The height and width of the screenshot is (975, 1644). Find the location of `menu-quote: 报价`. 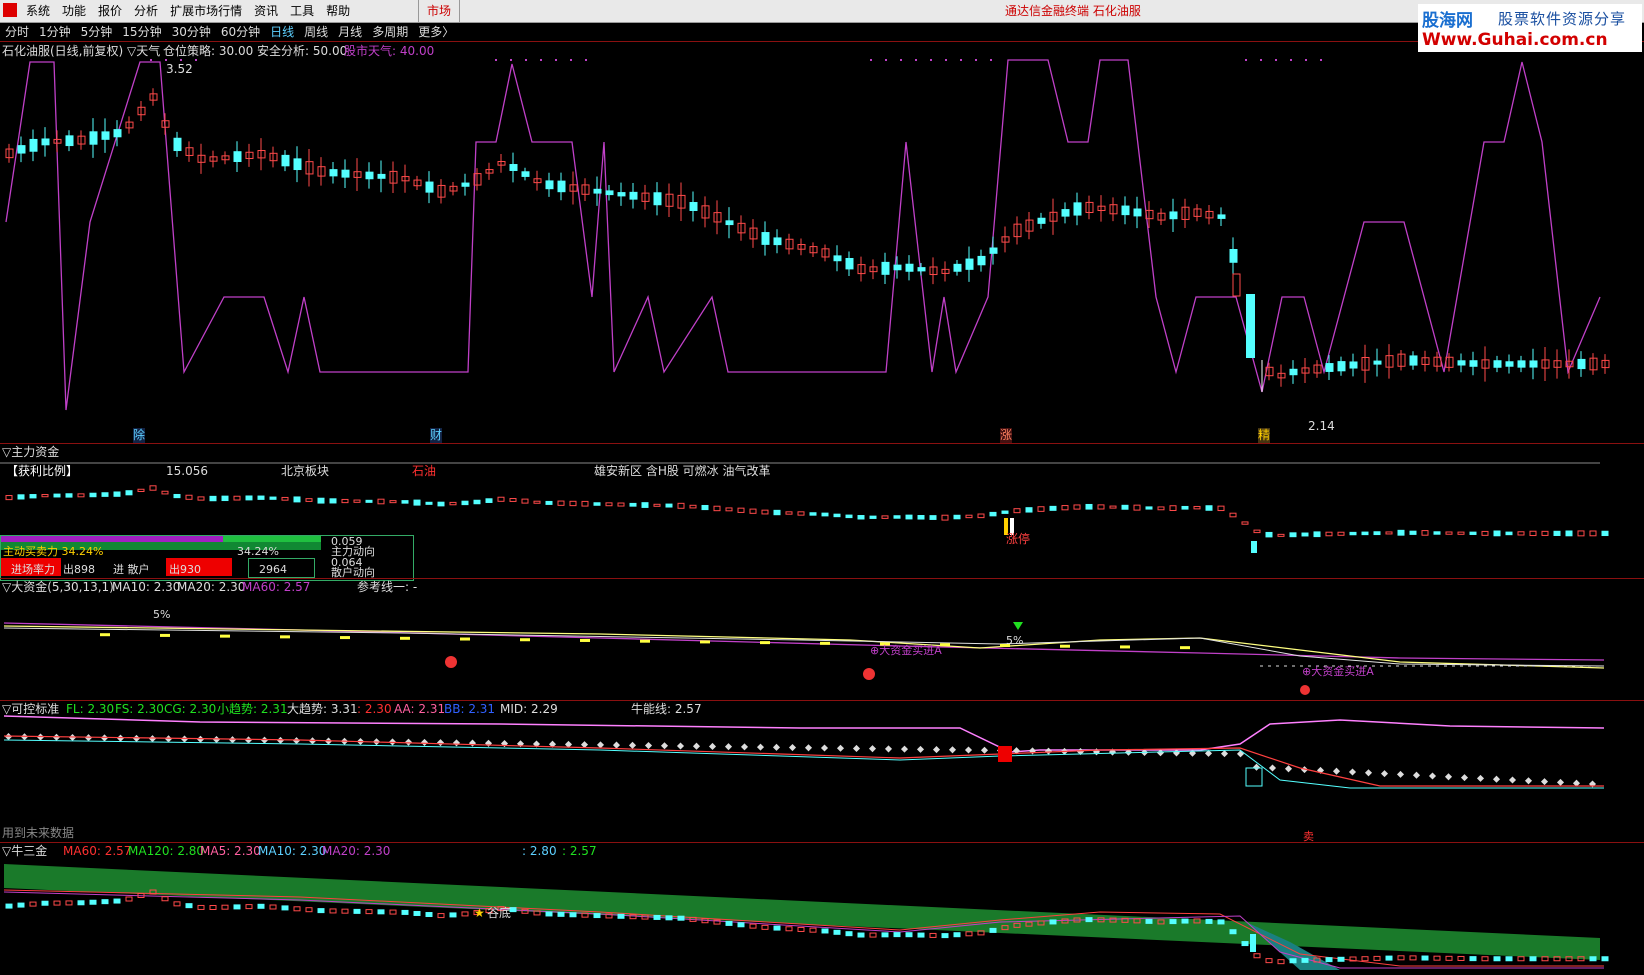

menu-quote: 报价 is located at coordinates (114, 11).